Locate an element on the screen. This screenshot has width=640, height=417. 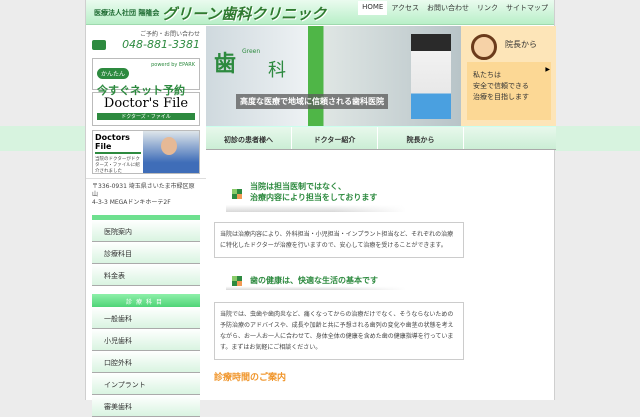
corp-name: 医療法人社団 陽隆会 is located at coordinates (127, 13).